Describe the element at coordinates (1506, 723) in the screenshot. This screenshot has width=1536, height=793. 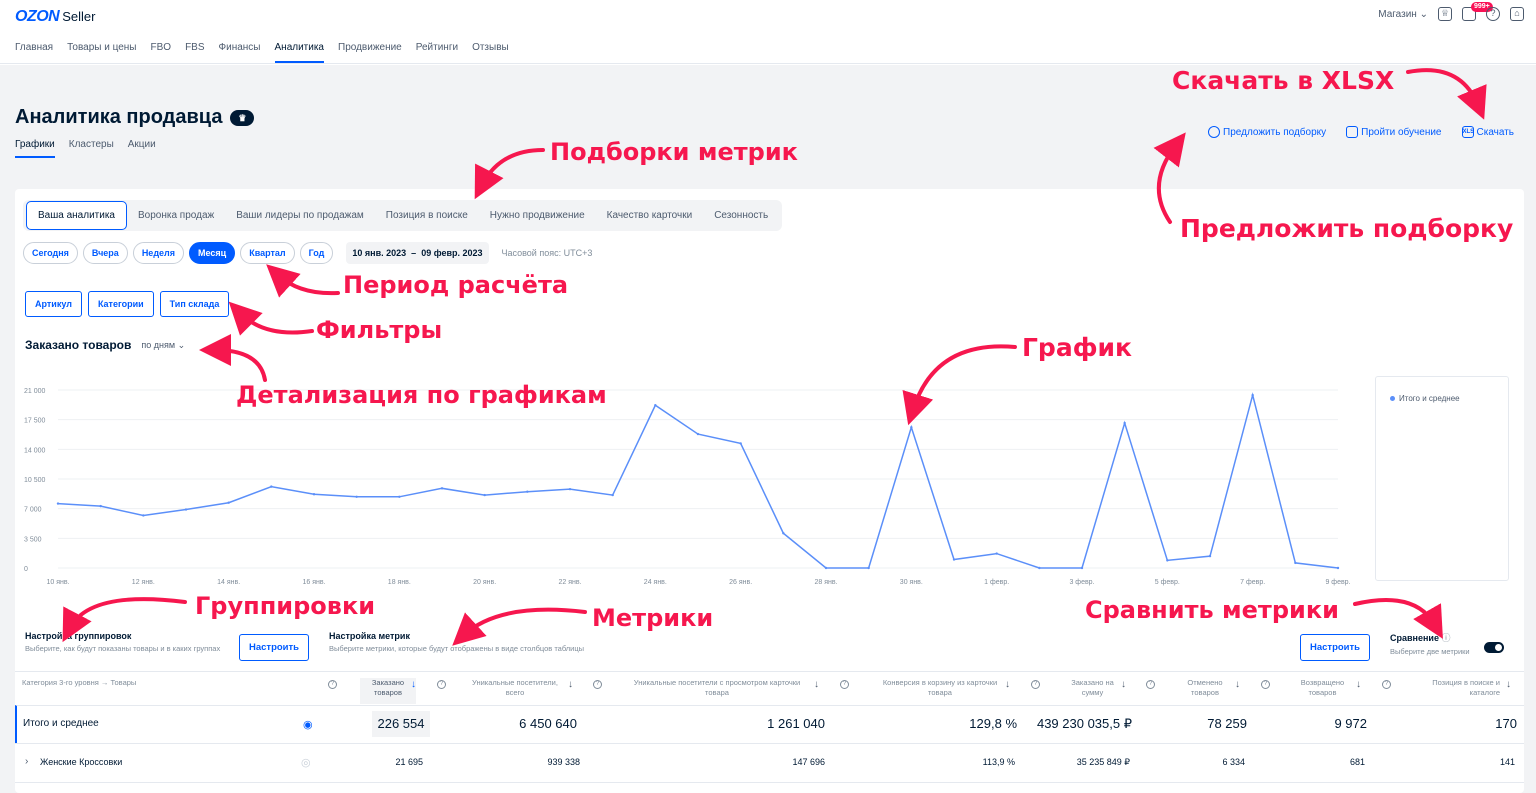
I see `cell-position: 170` at that location.